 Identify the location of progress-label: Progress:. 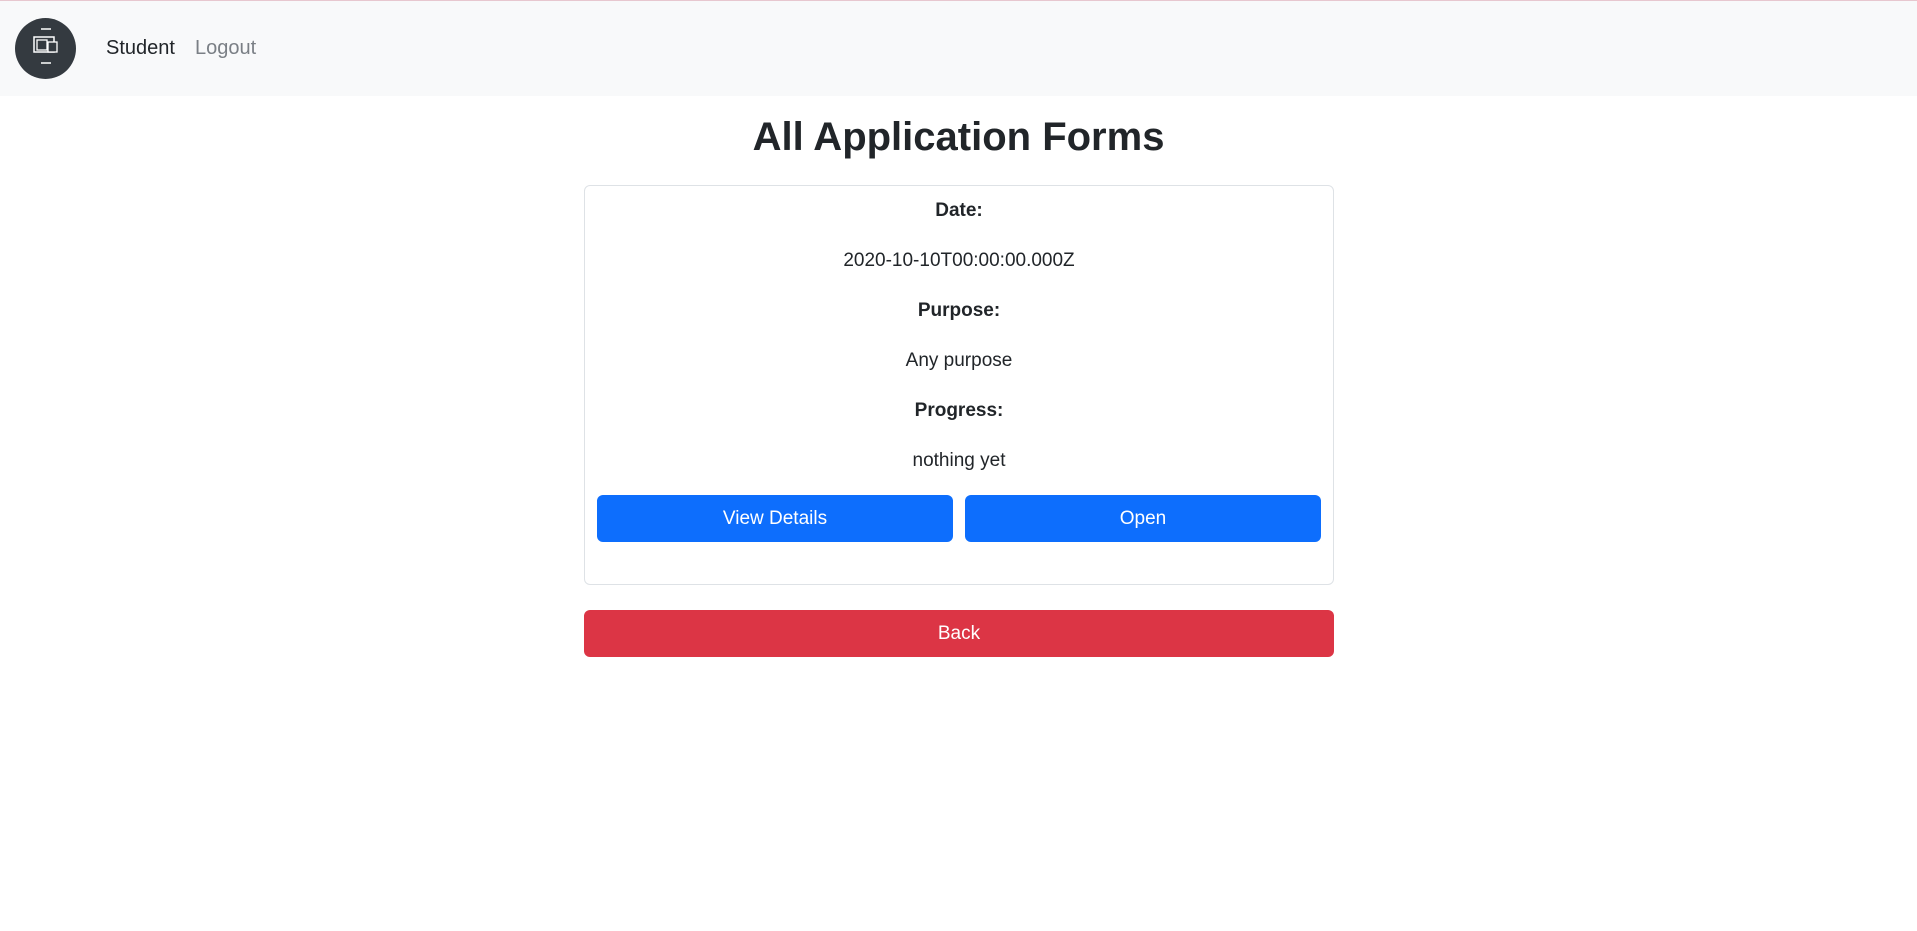
(959, 410).